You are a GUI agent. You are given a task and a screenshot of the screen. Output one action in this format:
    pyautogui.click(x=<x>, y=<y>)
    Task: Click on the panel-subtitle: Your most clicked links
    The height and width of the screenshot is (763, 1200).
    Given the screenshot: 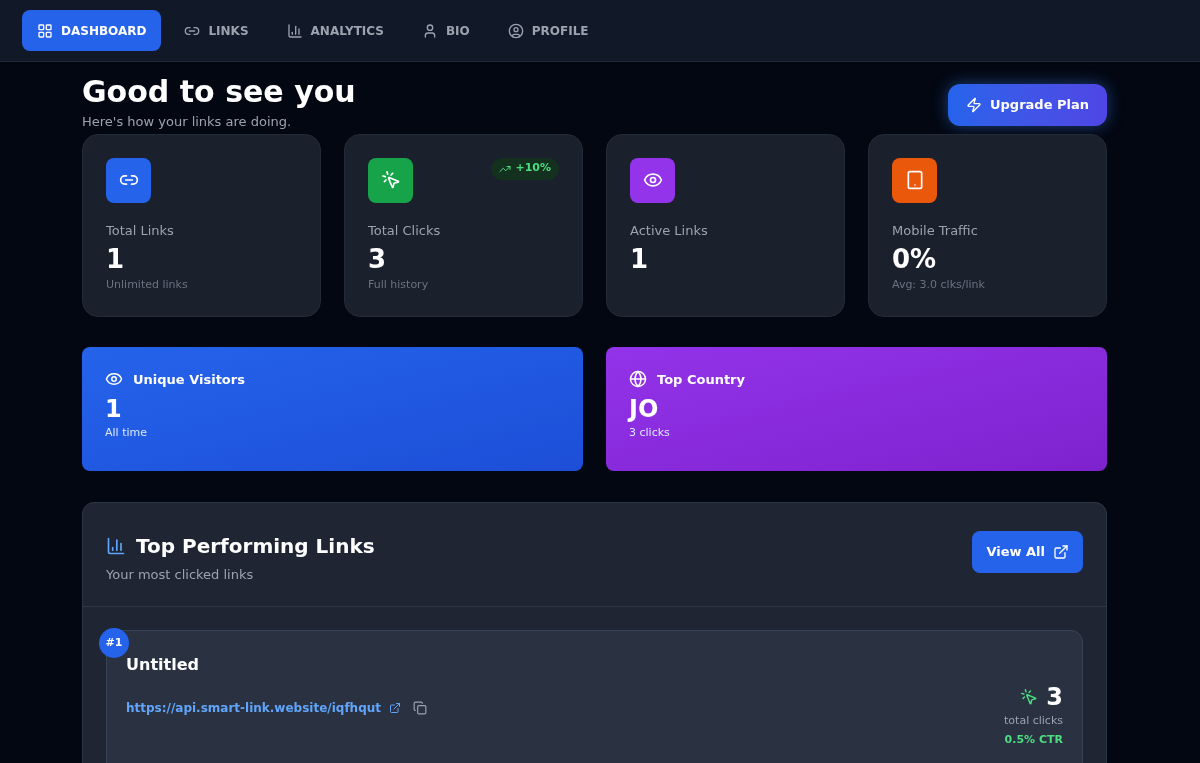 What is the action you would take?
    pyautogui.click(x=180, y=574)
    